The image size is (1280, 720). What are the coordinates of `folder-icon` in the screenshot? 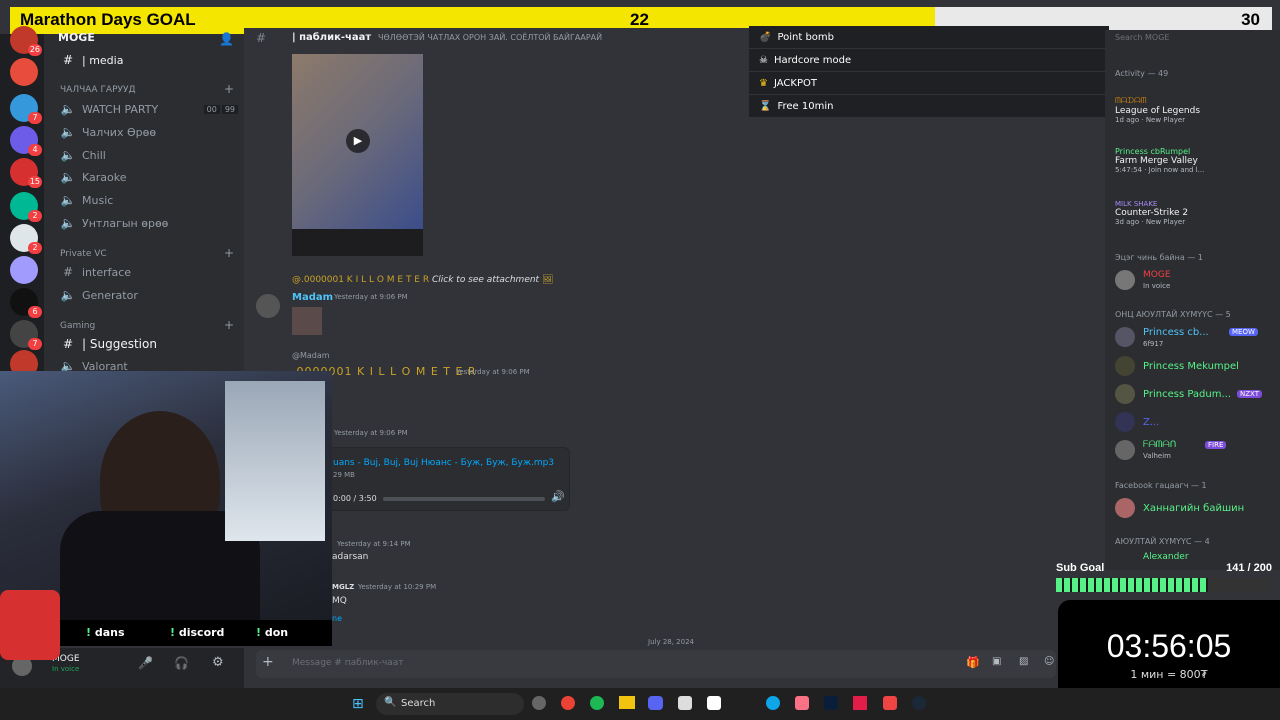 It's located at (627, 702).